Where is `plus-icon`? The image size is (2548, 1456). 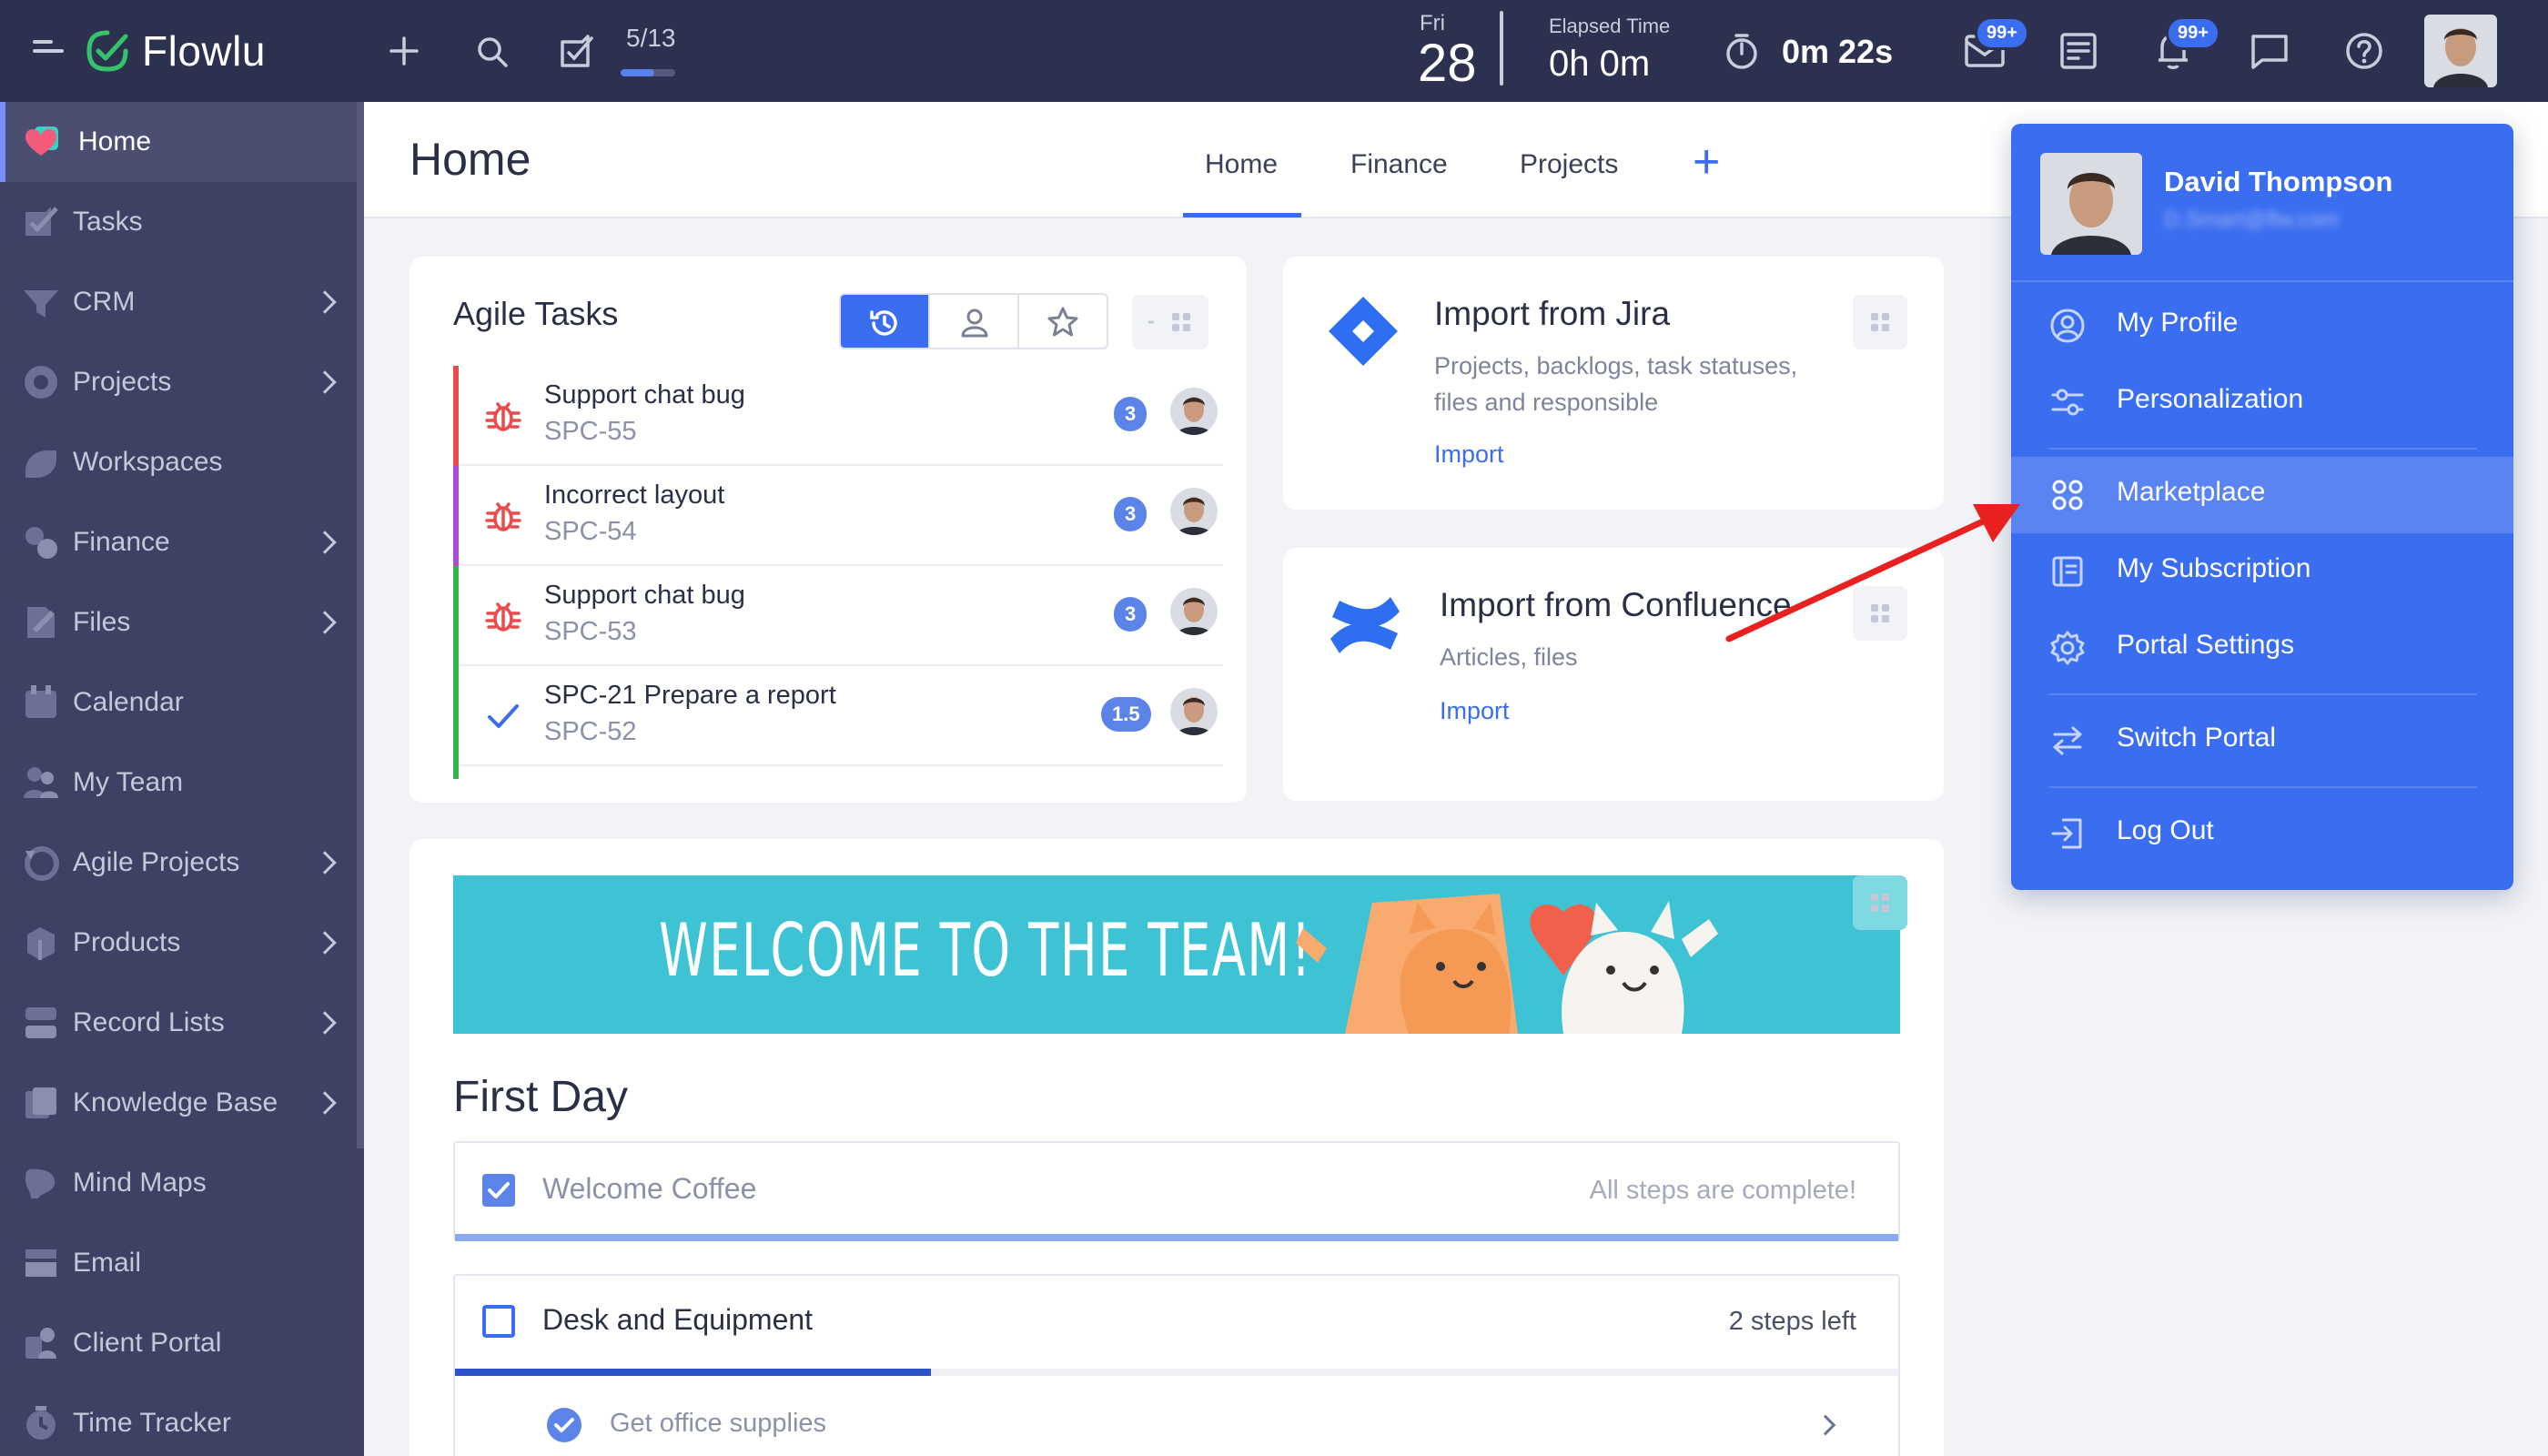
plus-icon is located at coordinates (404, 51).